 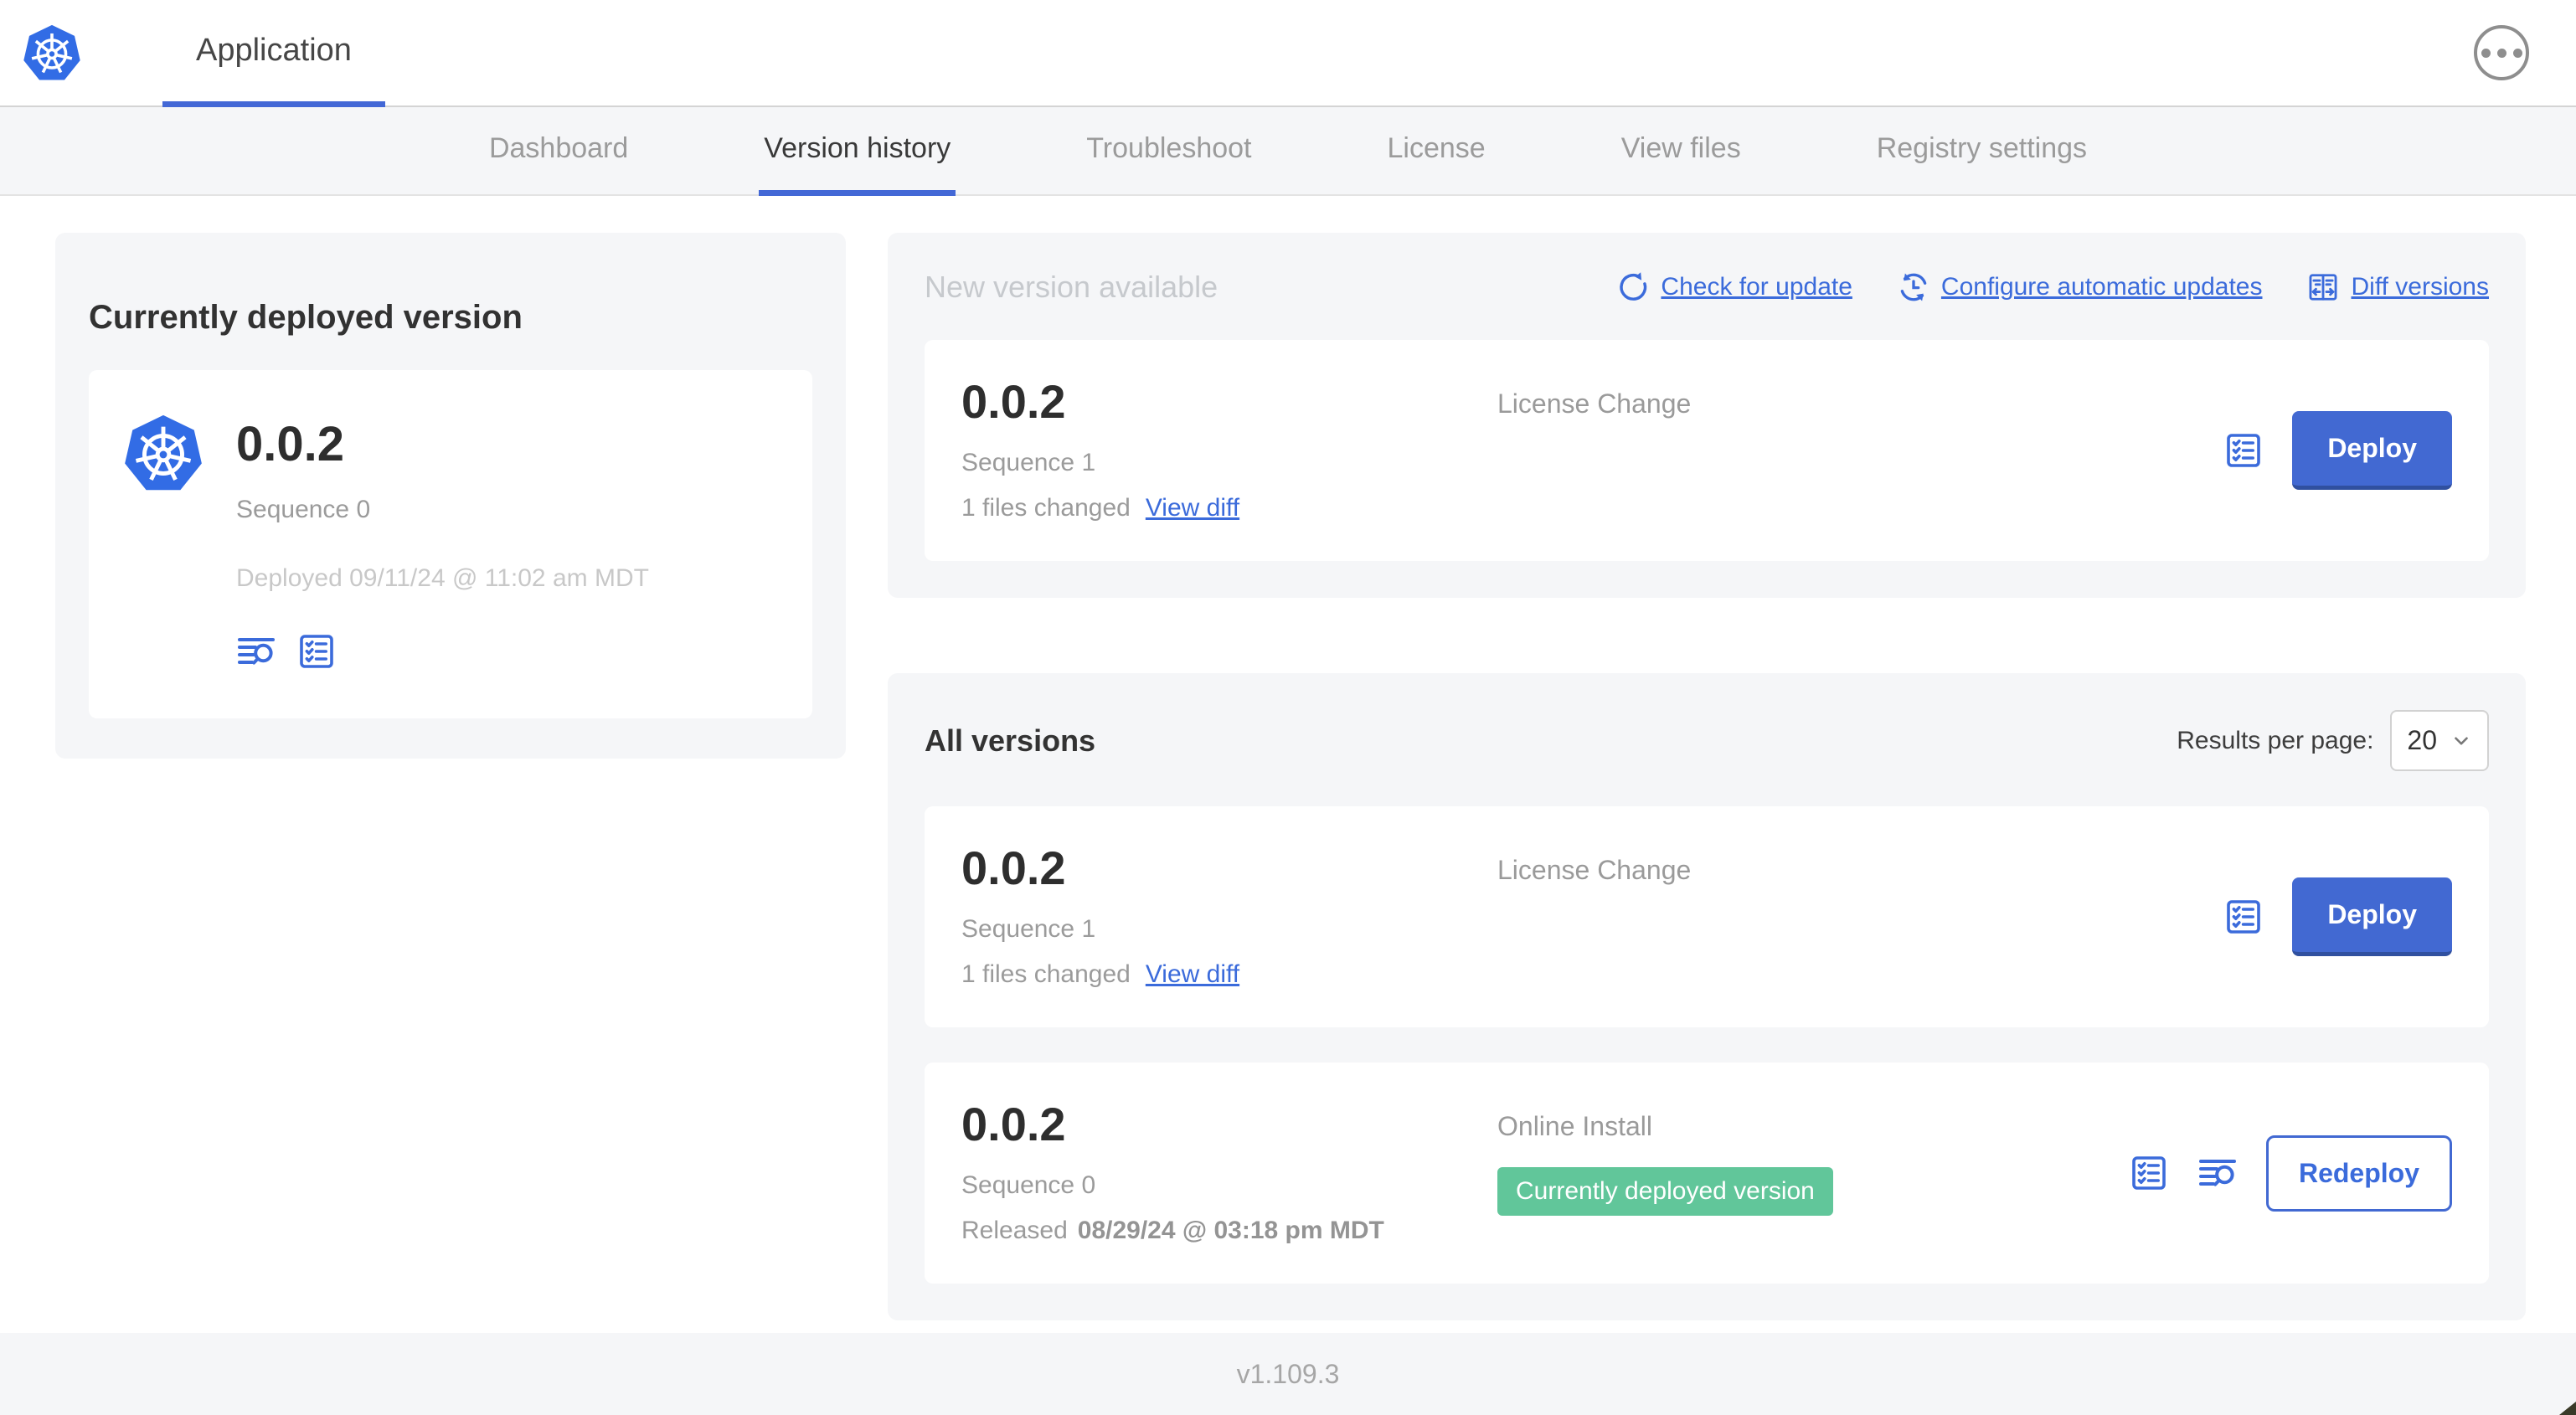 I want to click on top-bar: Application, so click(x=1288, y=53).